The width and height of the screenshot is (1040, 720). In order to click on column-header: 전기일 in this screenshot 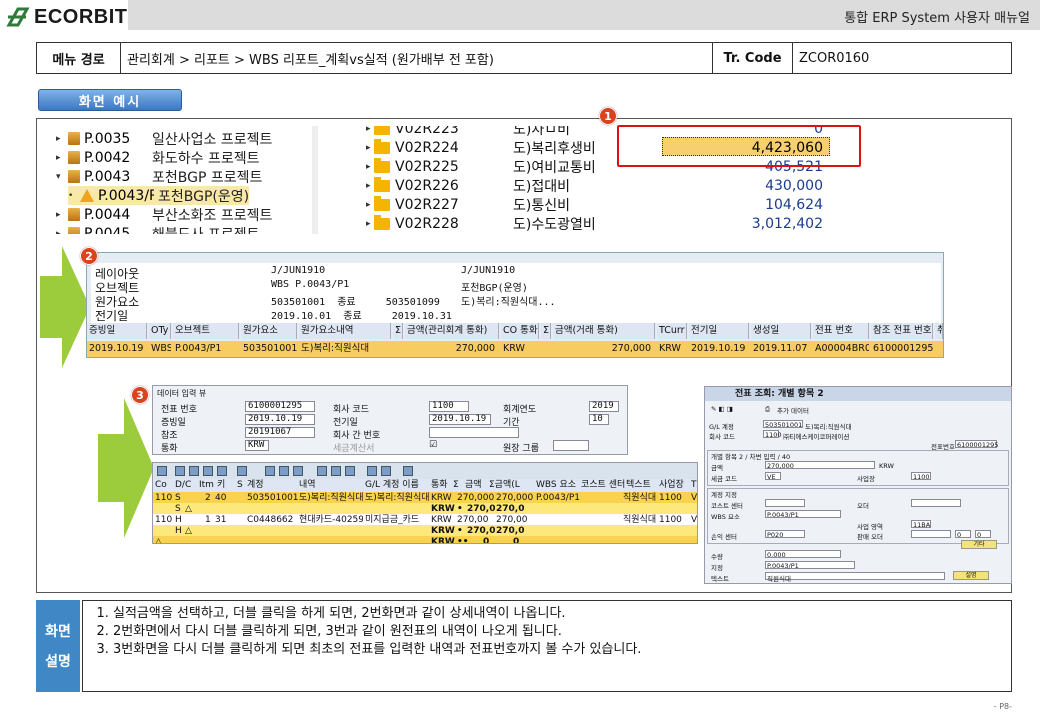, I will do `click(719, 331)`.